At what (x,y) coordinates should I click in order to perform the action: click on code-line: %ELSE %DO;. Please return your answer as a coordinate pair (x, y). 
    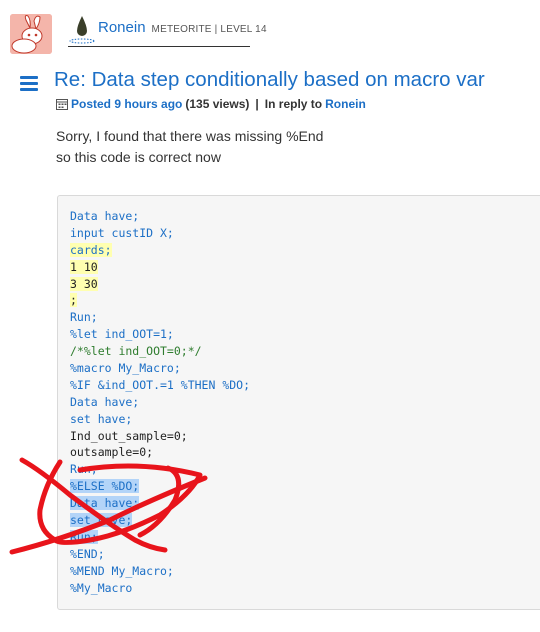
    Looking at the image, I should click on (160, 486).